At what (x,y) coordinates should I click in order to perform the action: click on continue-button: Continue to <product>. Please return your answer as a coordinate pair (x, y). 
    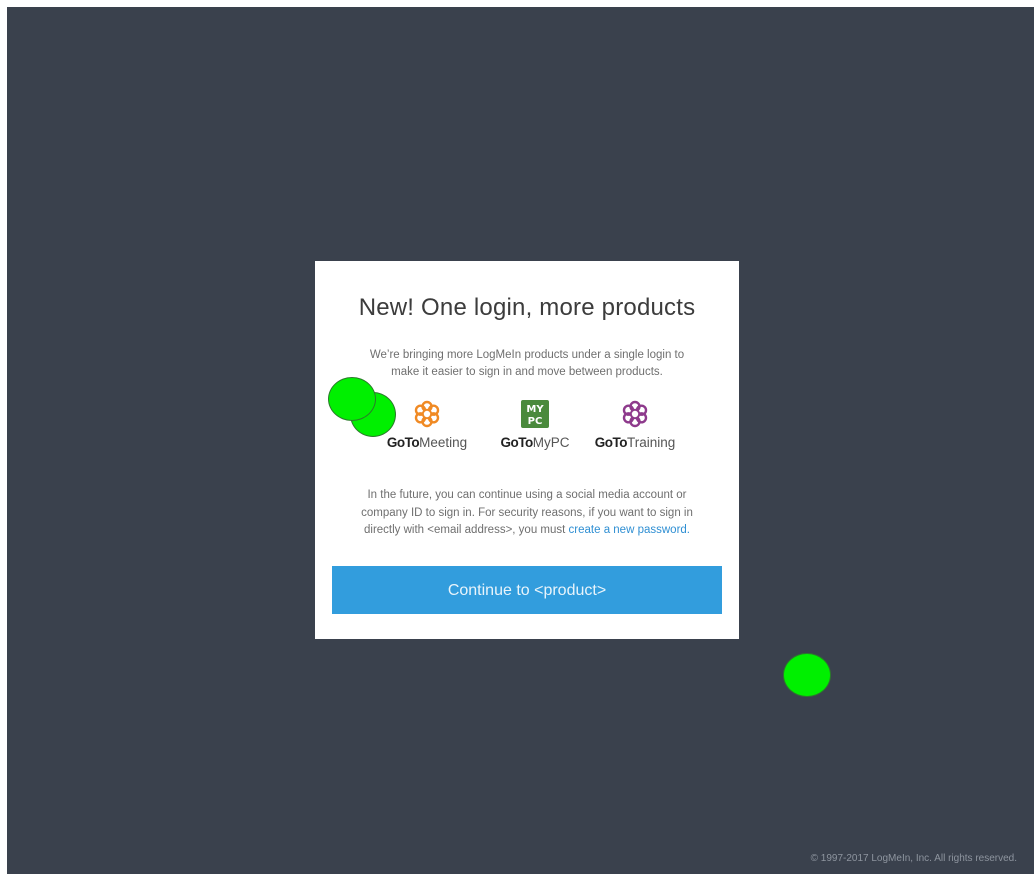
    Looking at the image, I should click on (527, 590).